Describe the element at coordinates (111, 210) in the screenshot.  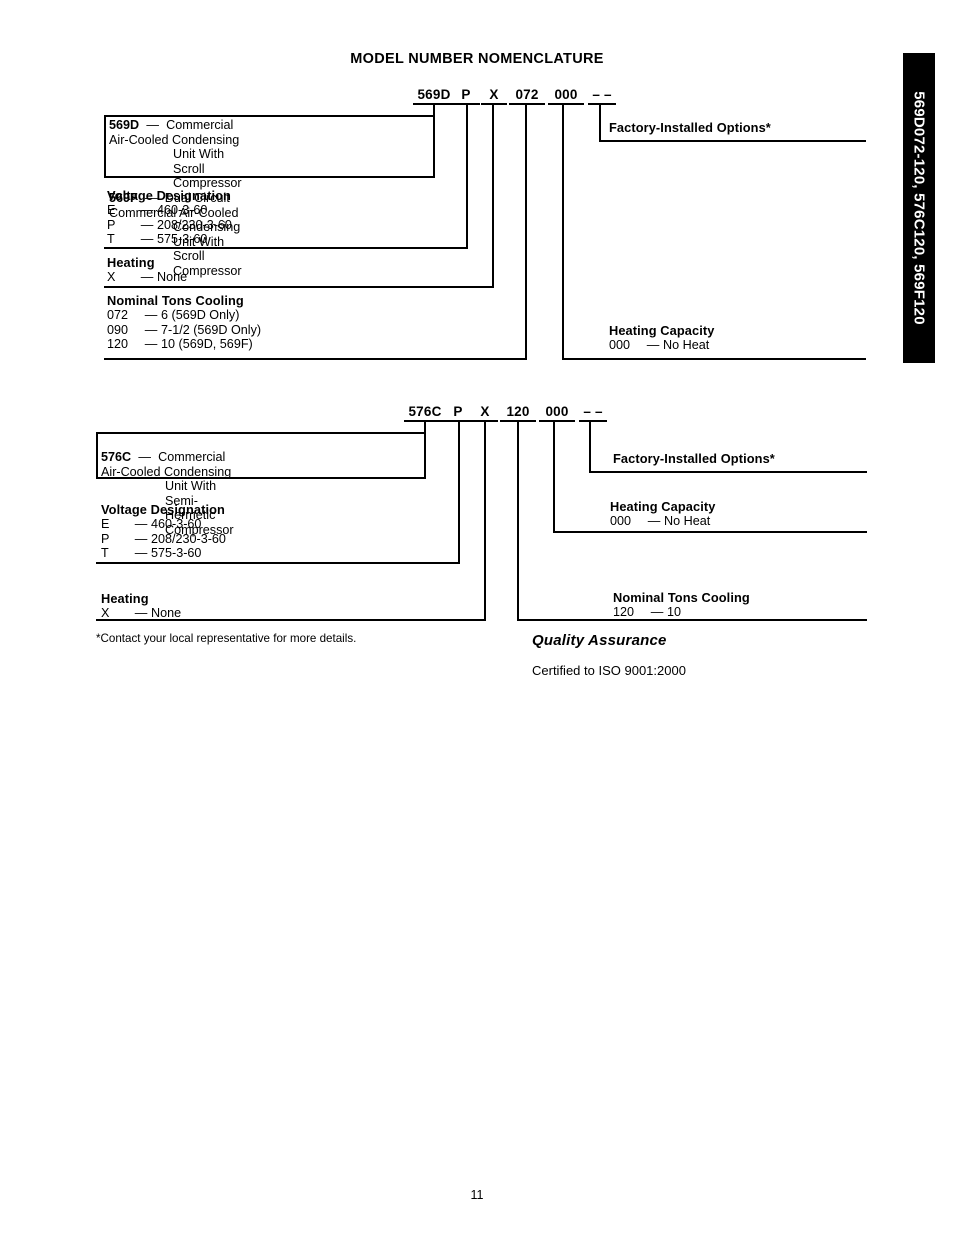
I see `voltage-code-569-0: E` at that location.